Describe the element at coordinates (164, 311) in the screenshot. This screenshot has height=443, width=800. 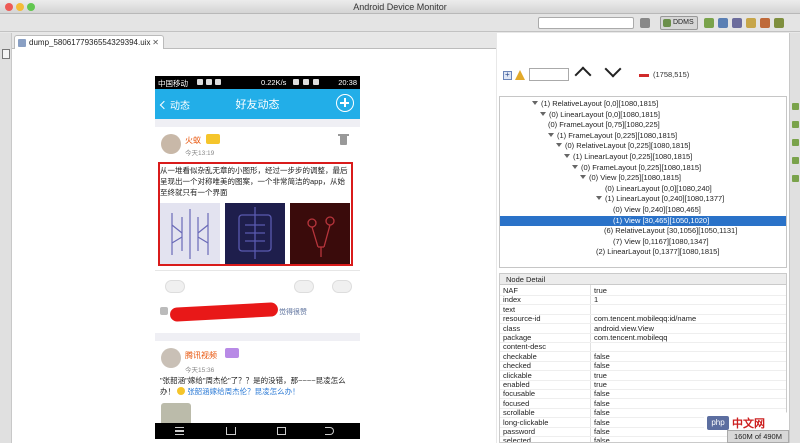
I see `thumb-up-icon` at that location.